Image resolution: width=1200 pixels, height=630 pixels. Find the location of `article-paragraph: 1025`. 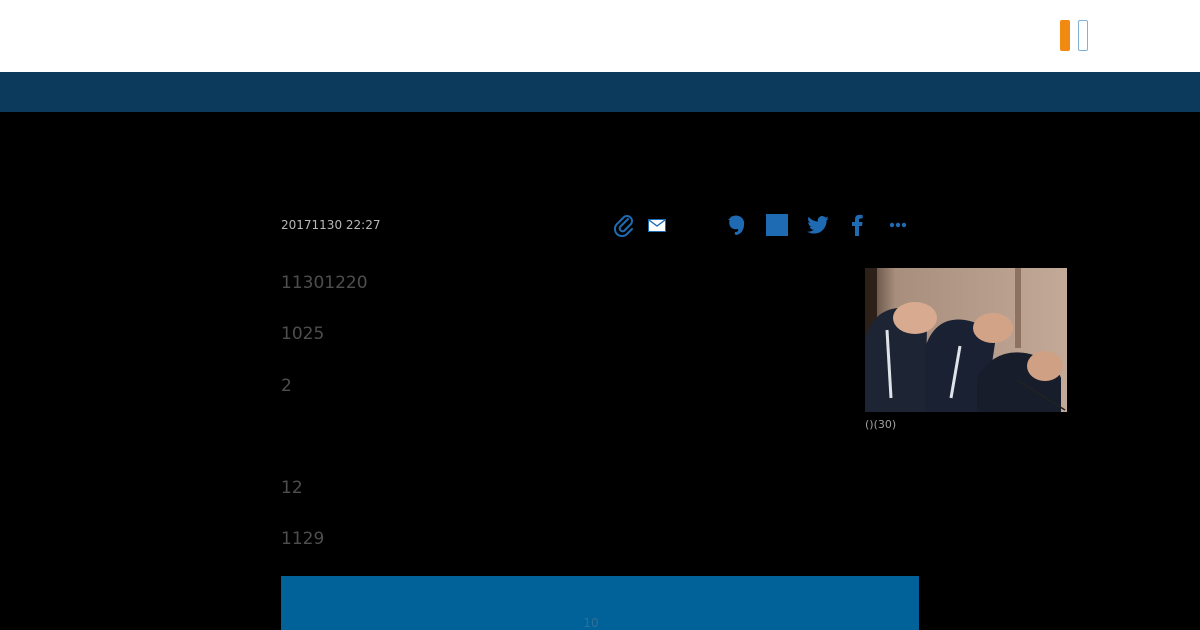

article-paragraph: 1025 is located at coordinates (303, 334).